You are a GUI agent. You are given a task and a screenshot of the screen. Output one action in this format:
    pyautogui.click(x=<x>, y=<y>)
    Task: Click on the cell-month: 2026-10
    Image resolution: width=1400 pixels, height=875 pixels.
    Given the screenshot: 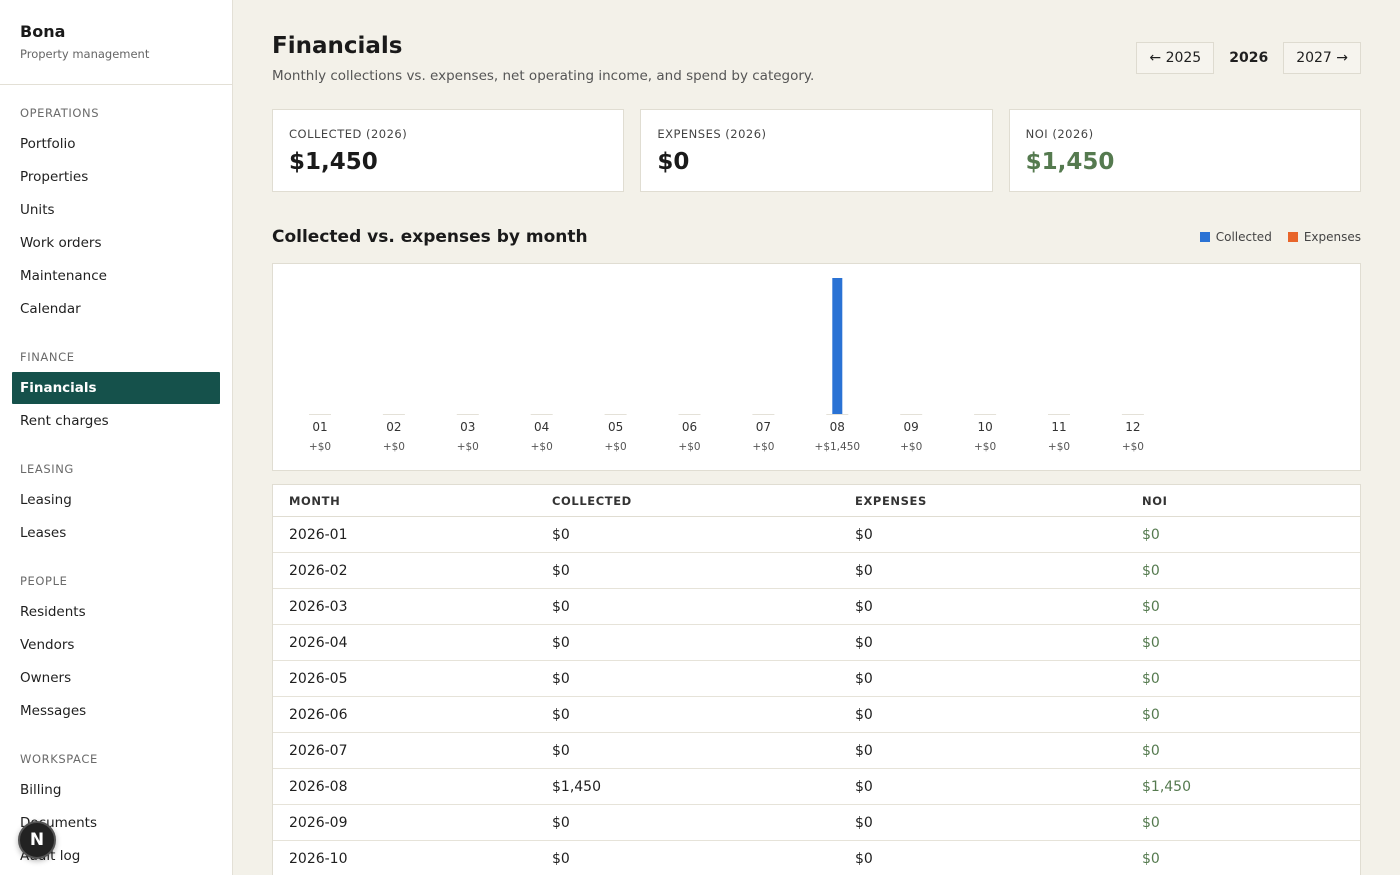 What is the action you would take?
    pyautogui.click(x=318, y=859)
    